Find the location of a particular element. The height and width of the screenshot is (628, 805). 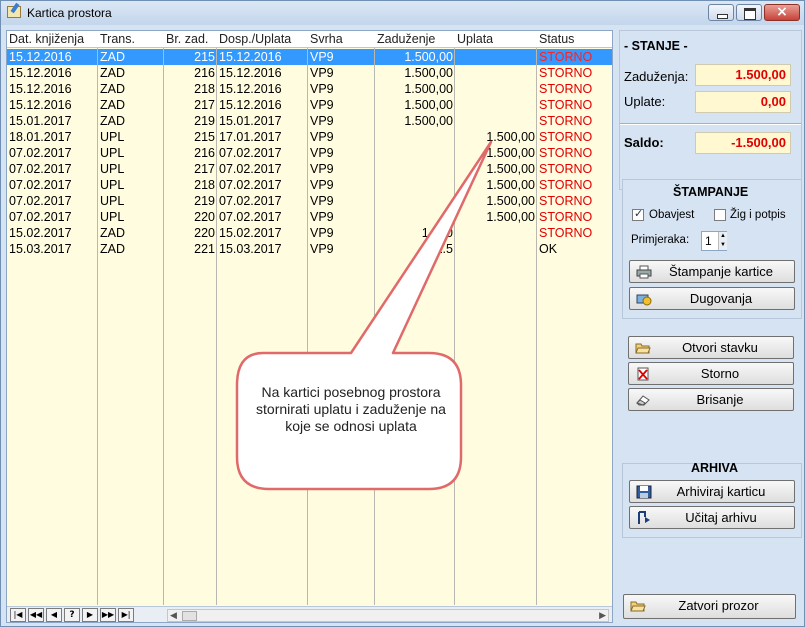

title-bar: Kartica prostora × is located at coordinates (402, 13).